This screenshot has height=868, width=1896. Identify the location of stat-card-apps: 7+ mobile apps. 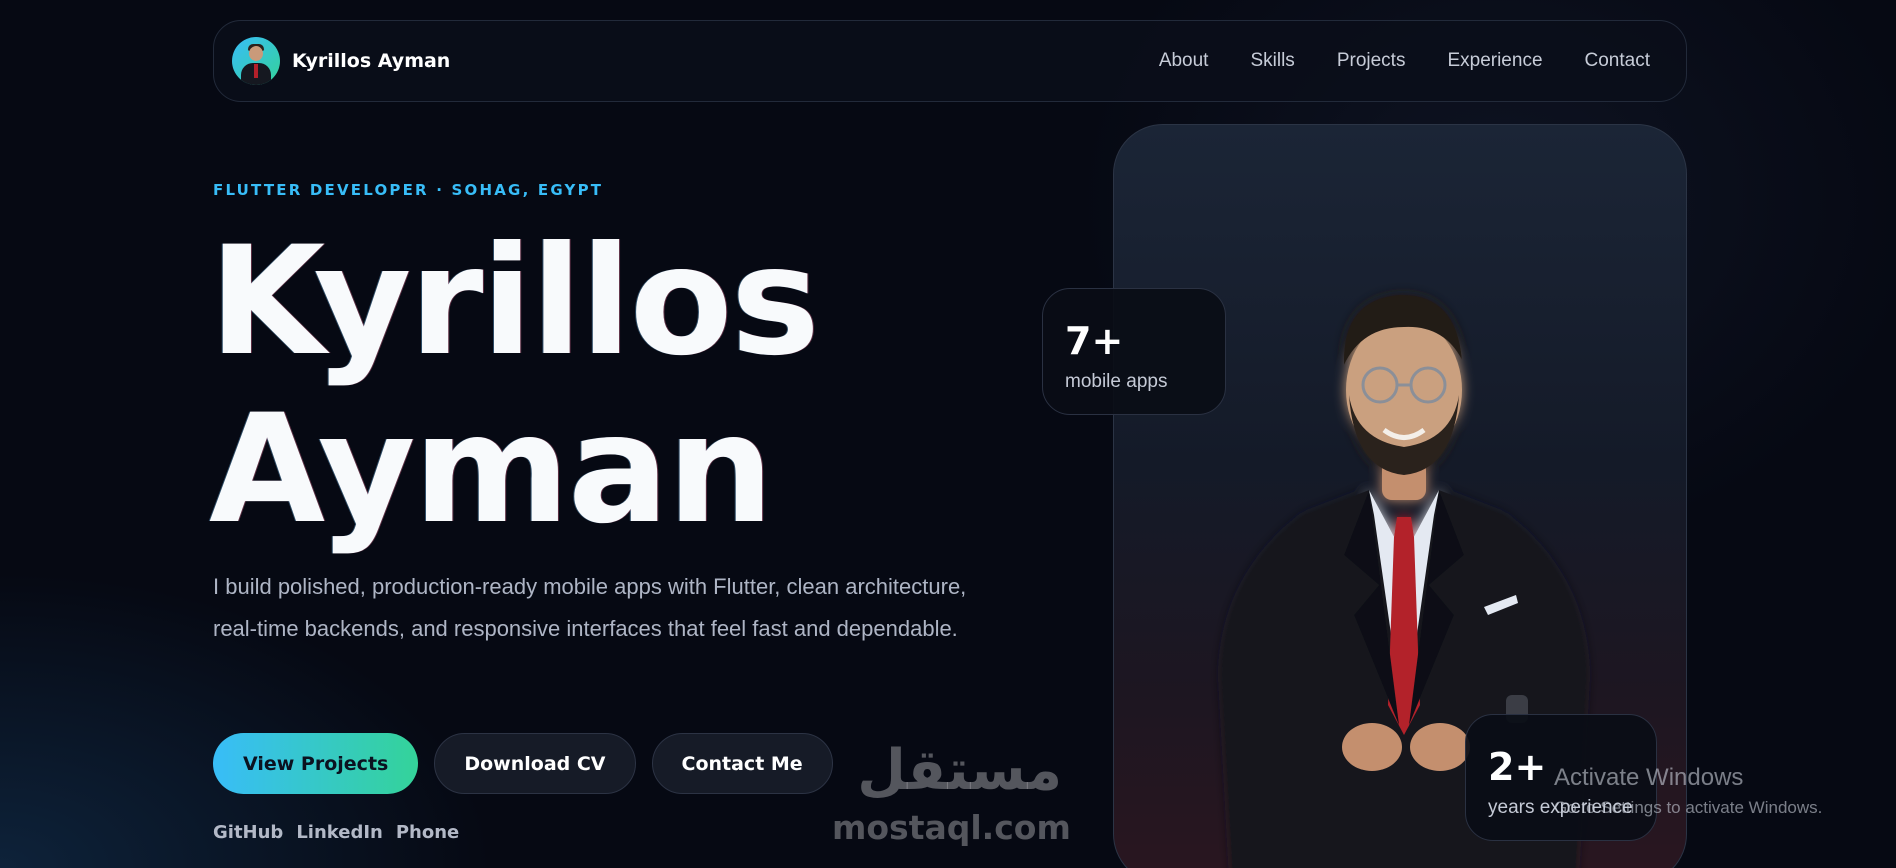
(1134, 351).